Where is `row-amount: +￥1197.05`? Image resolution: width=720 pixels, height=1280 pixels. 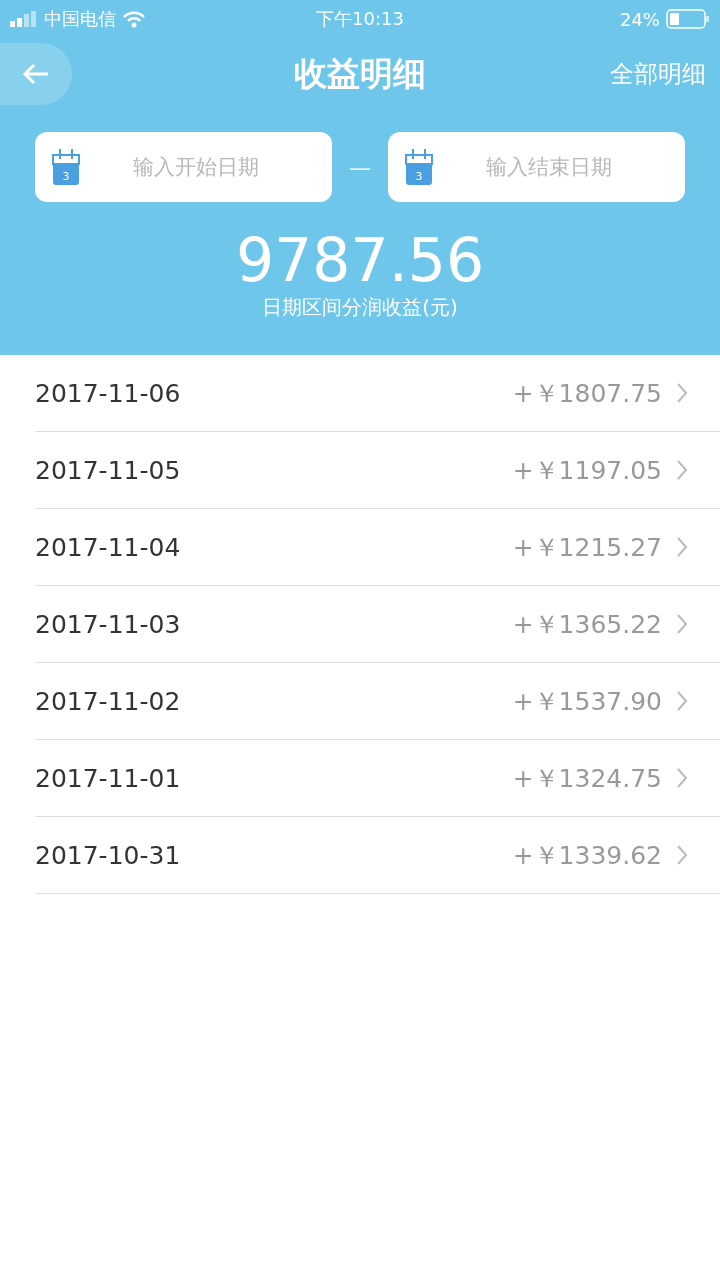 row-amount: +￥1197.05 is located at coordinates (587, 470).